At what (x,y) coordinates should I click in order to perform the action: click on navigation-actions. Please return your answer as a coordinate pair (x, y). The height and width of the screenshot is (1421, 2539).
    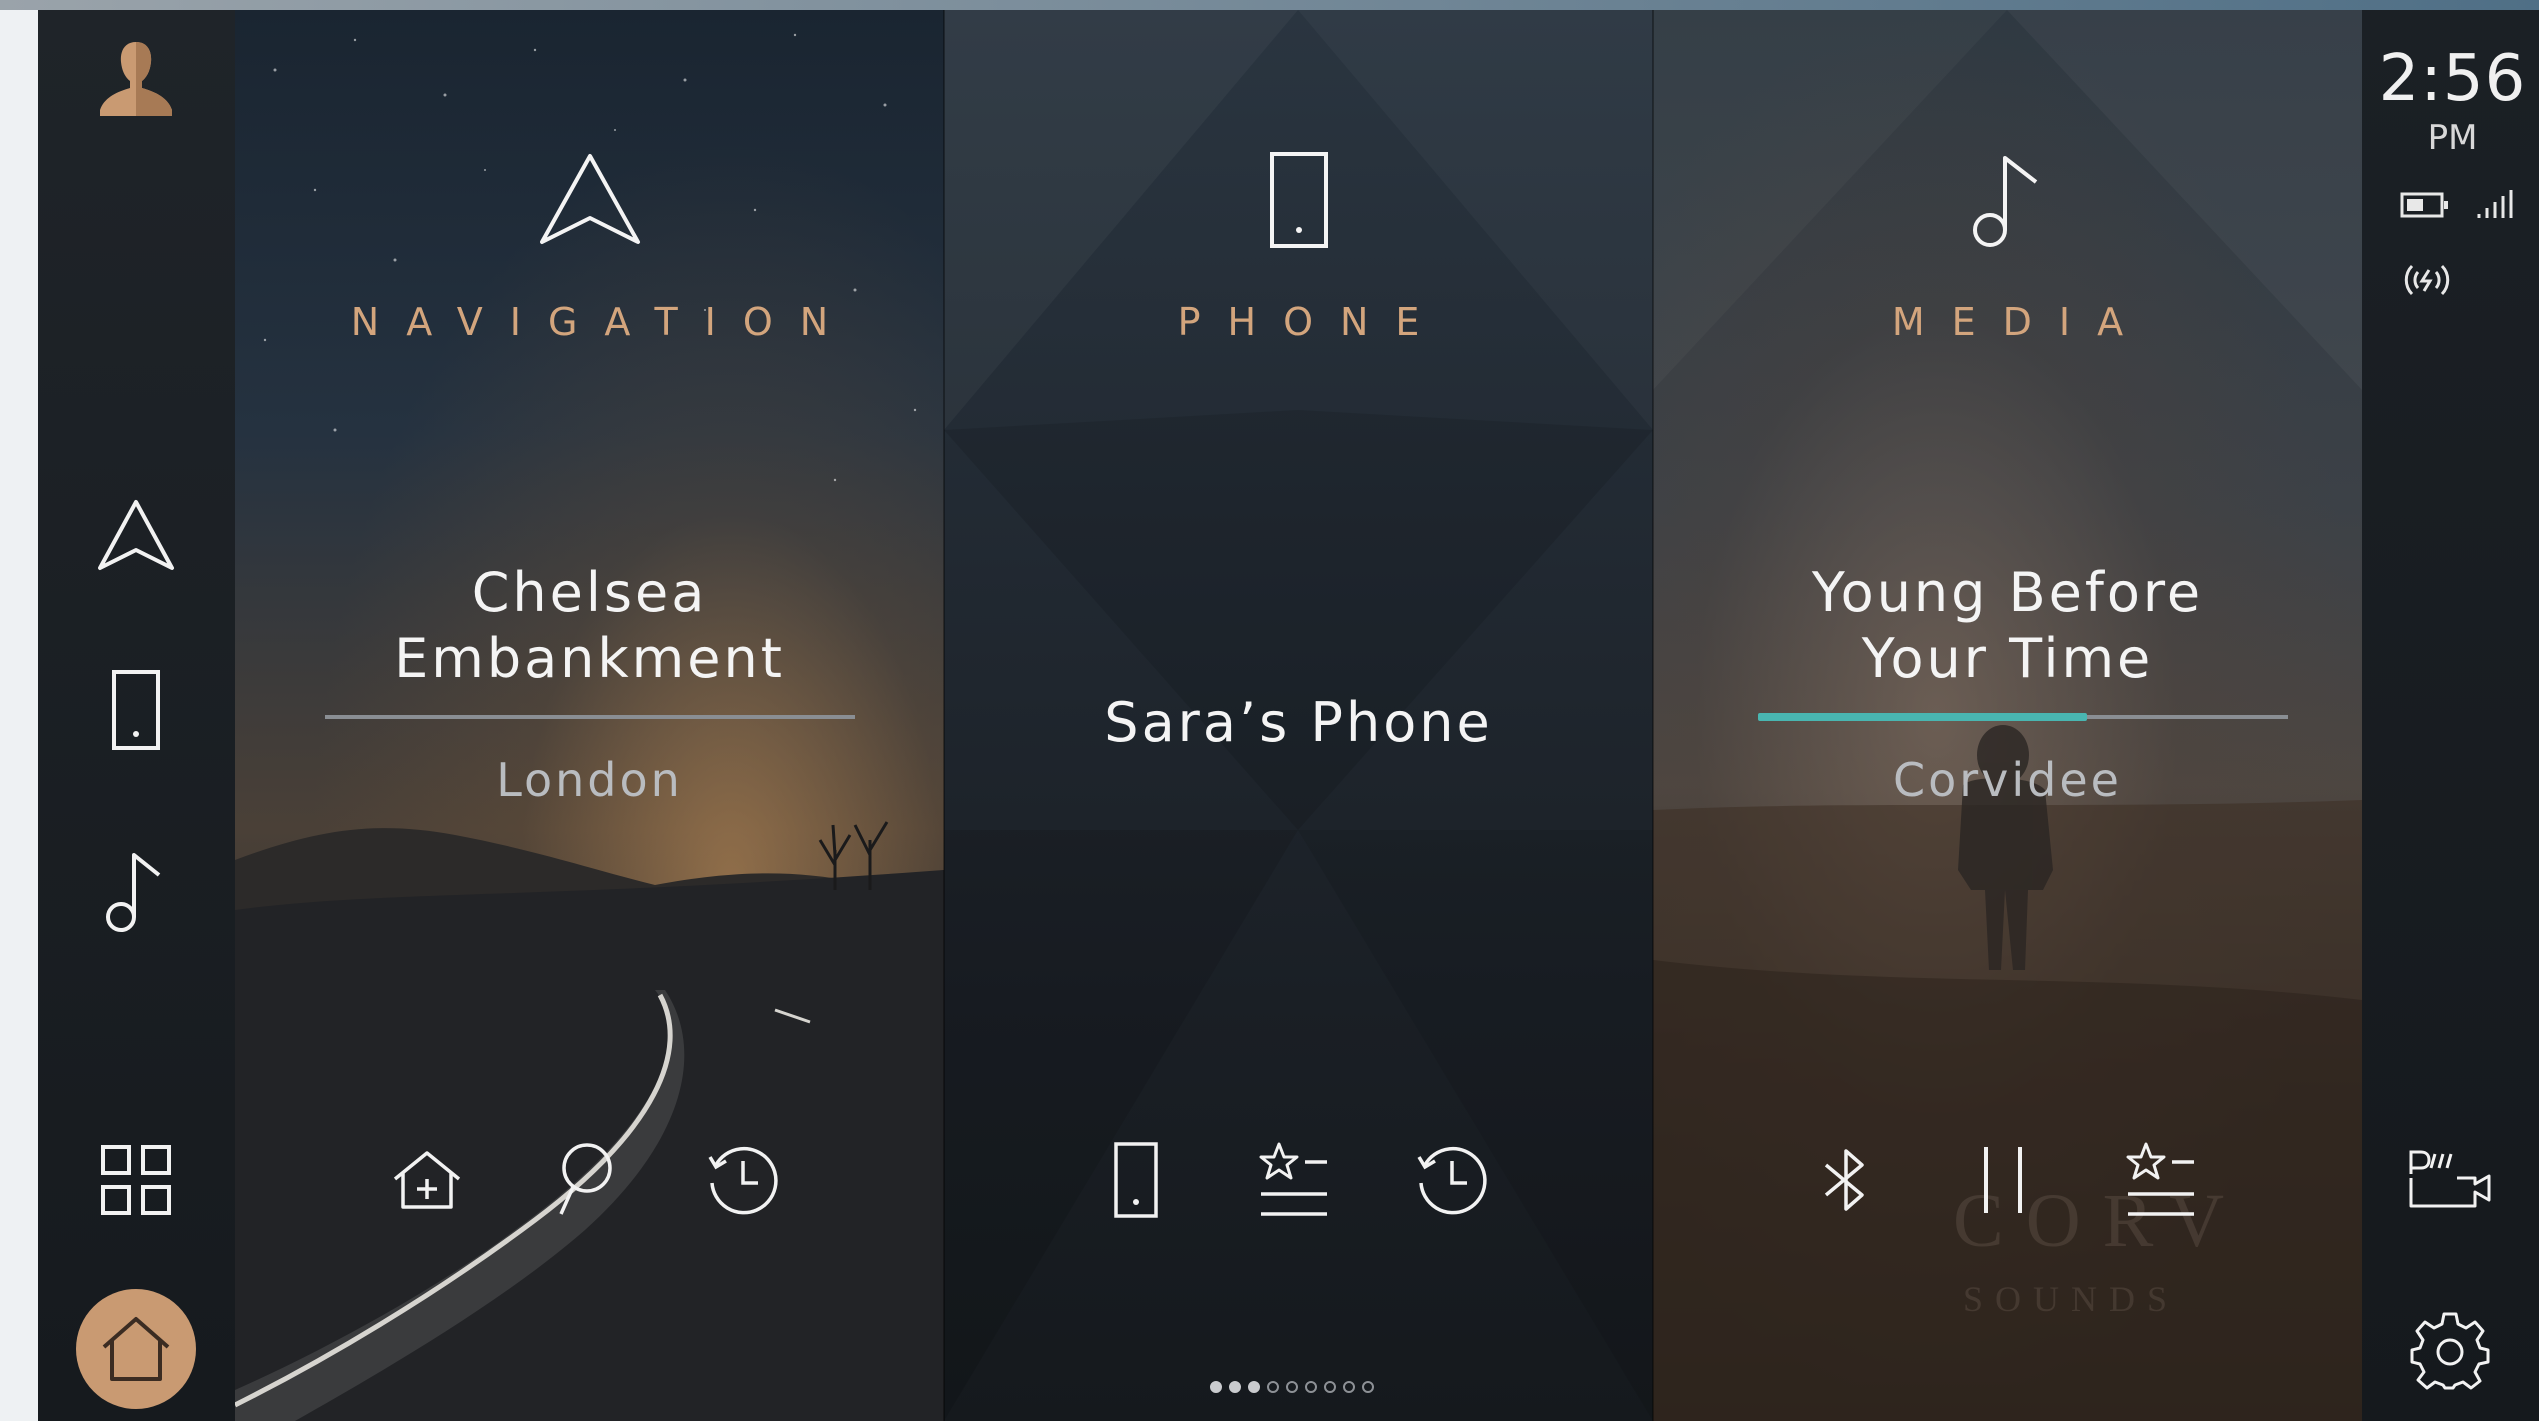
    Looking at the image, I should click on (589, 1180).